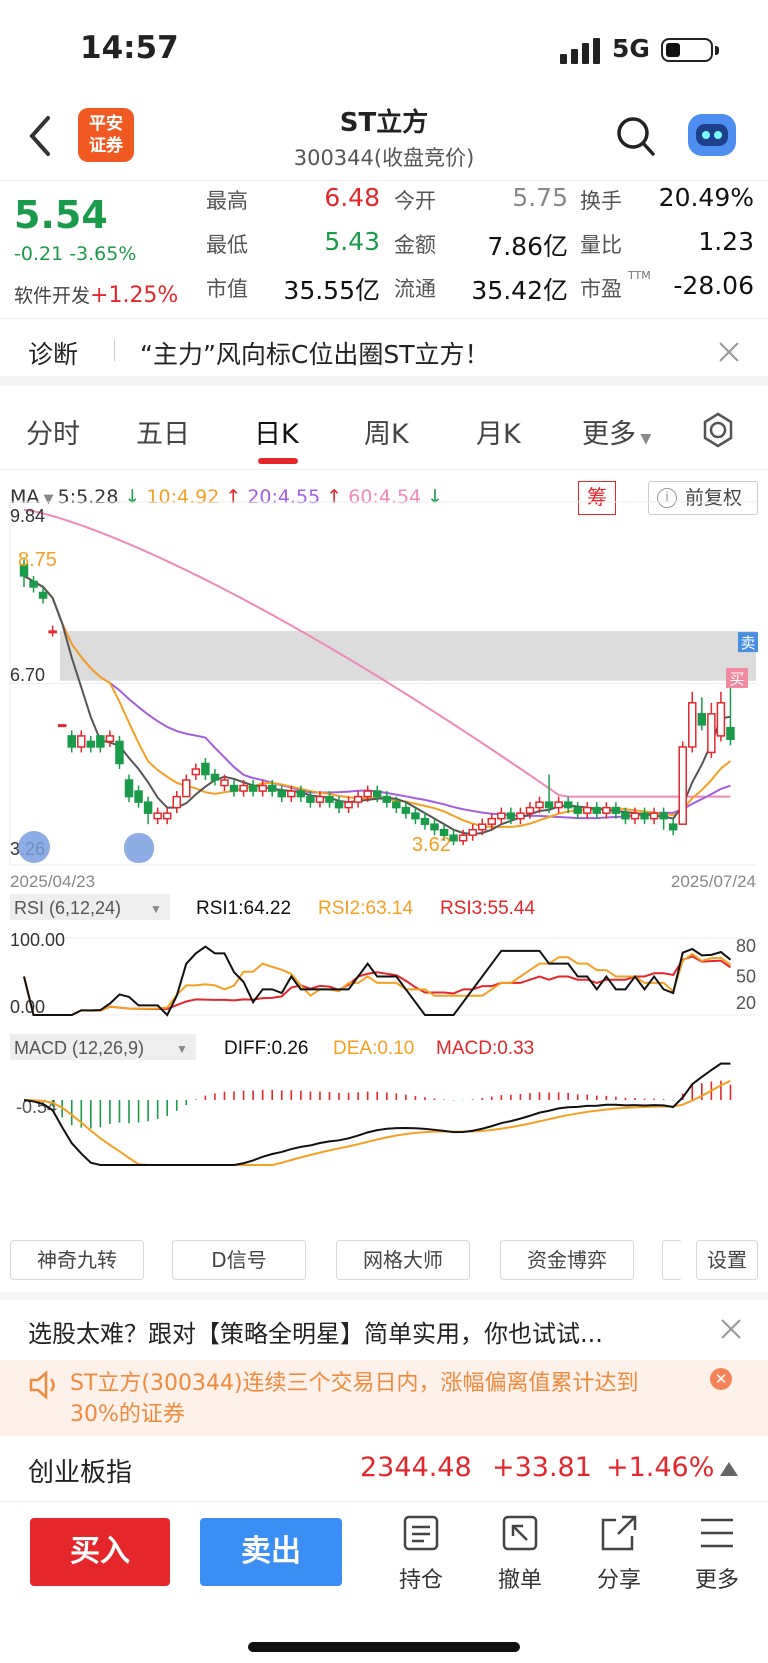 The width and height of the screenshot is (768, 1663). Describe the element at coordinates (721, 1379) in the screenshot. I see `close-icon: ✕` at that location.